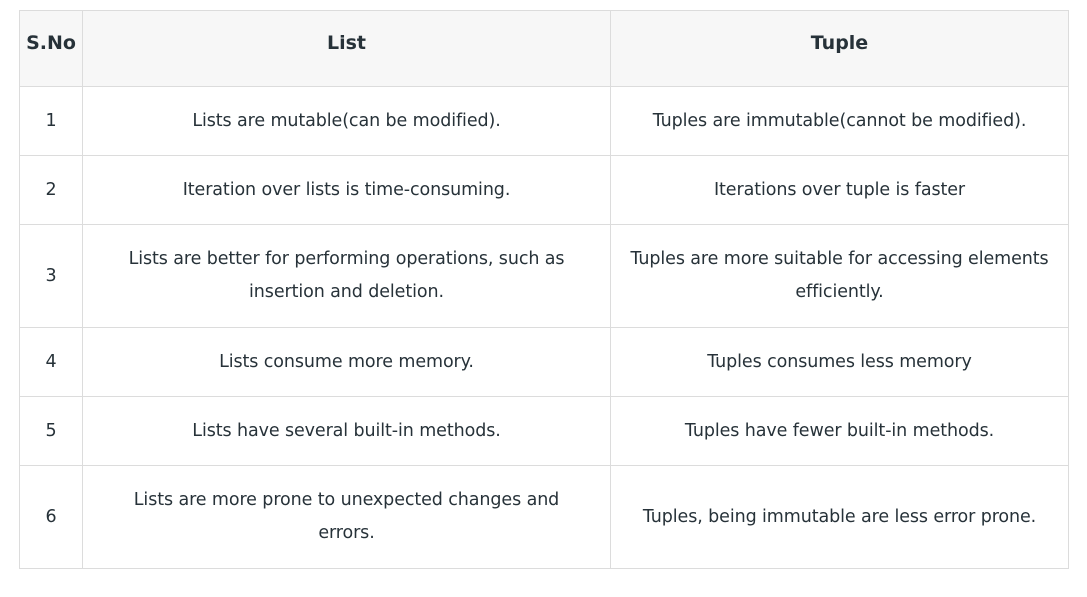 This screenshot has height=597, width=1087. What do you see at coordinates (346, 190) in the screenshot?
I see `cell-list: Iteration over lists is time-consuming.` at bounding box center [346, 190].